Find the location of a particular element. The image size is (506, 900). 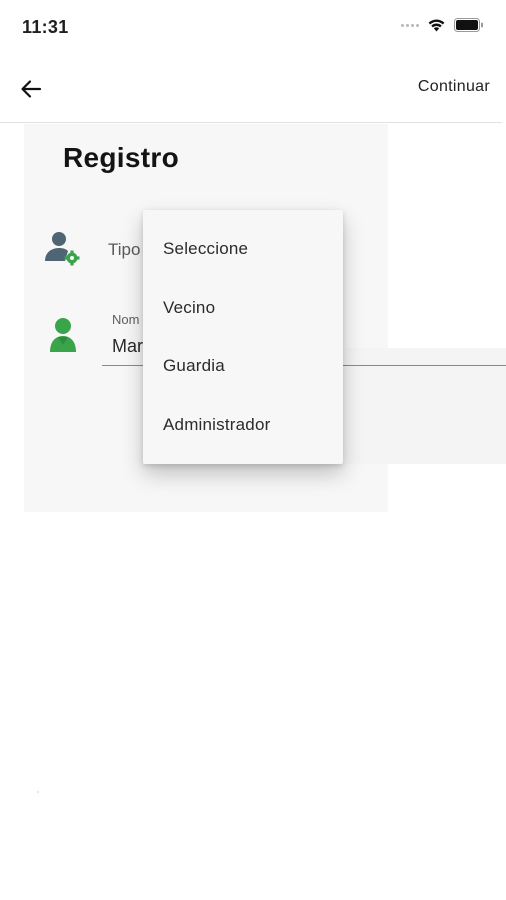

back-button is located at coordinates (31, 89).